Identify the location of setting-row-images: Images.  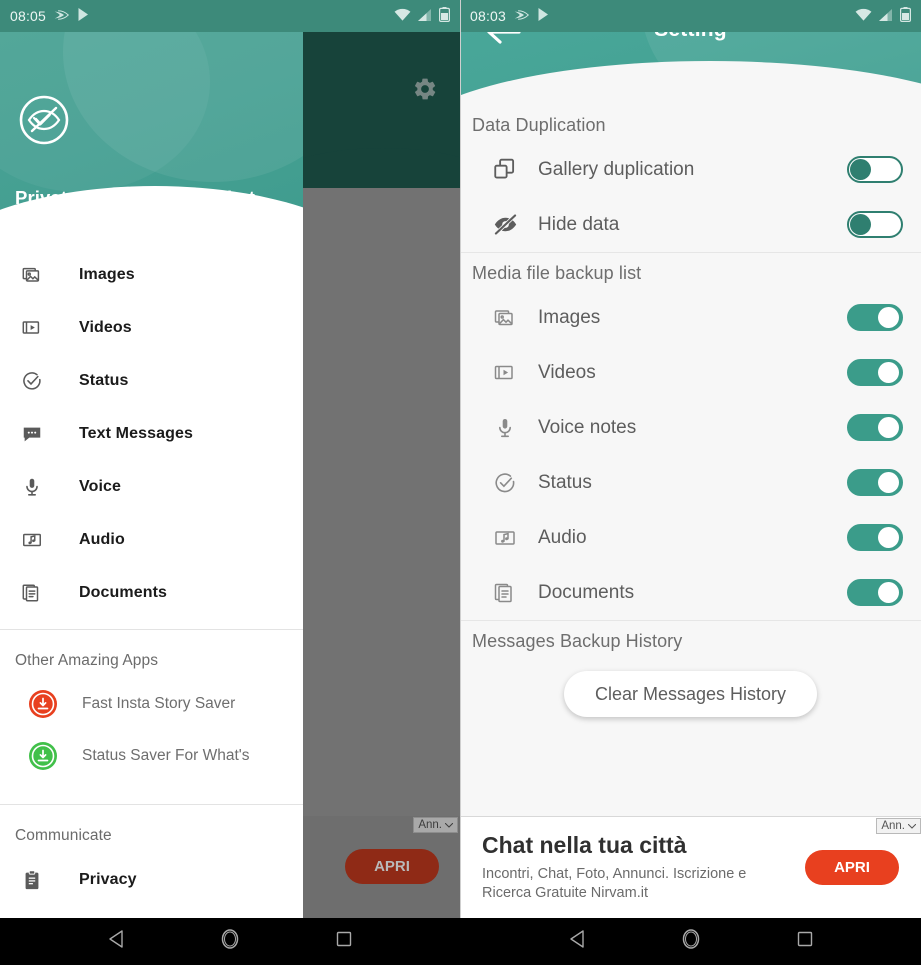
(690, 317).